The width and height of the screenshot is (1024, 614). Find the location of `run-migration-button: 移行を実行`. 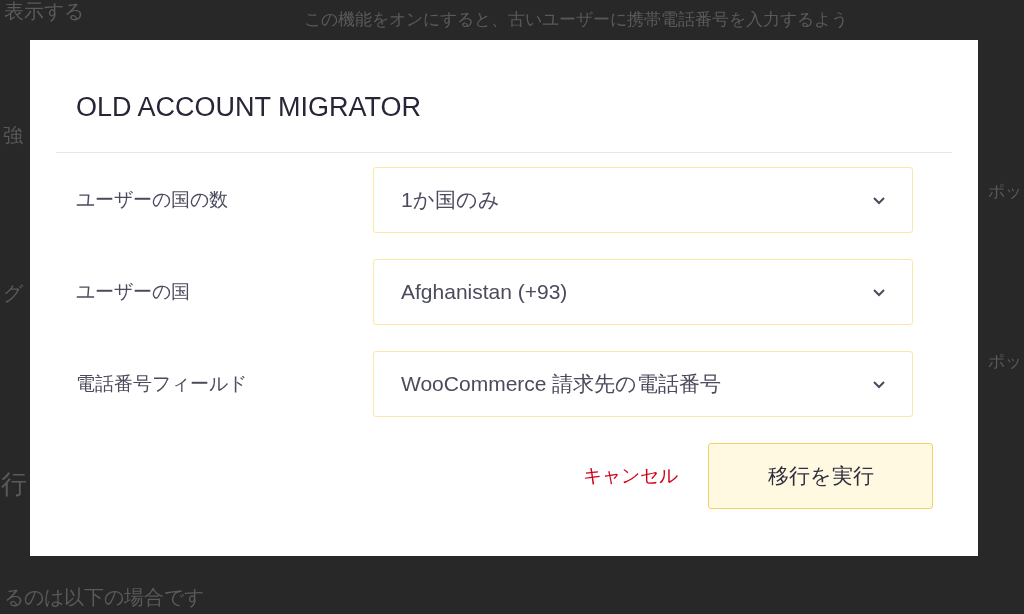

run-migration-button: 移行を実行 is located at coordinates (820, 476).